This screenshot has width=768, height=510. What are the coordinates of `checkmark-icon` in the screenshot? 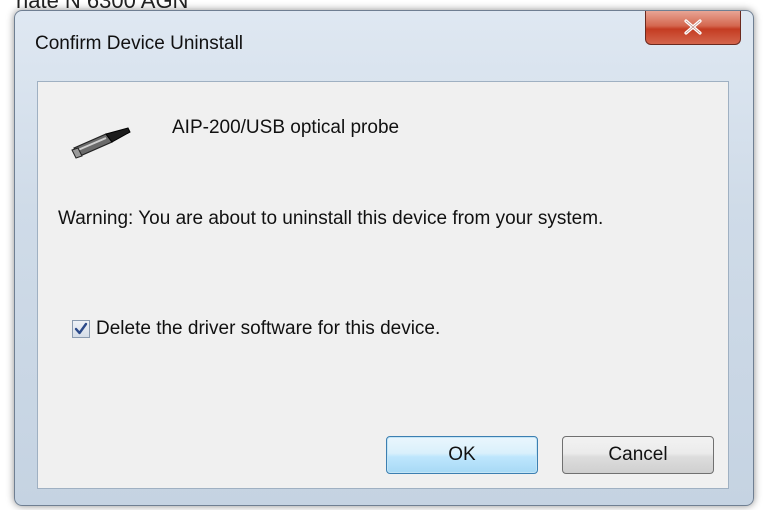 It's located at (81, 328).